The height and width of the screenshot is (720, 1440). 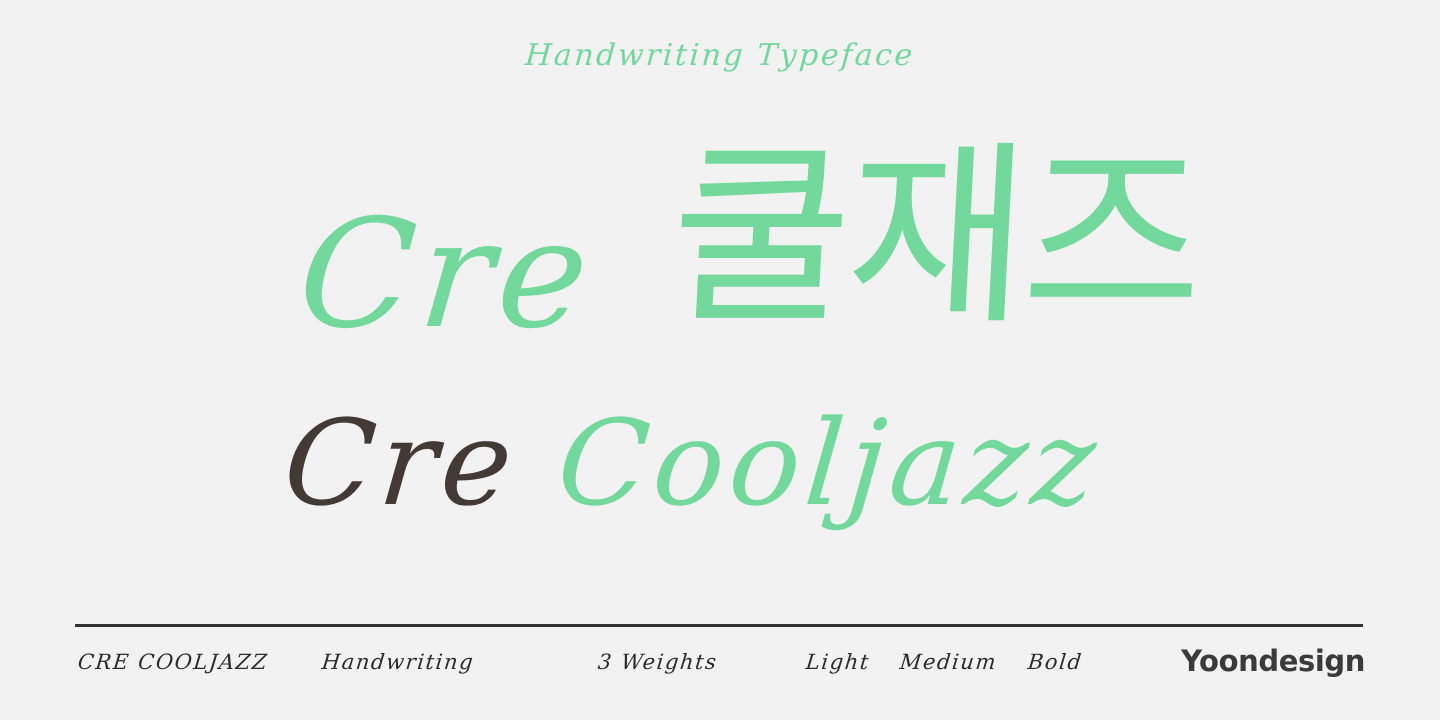 I want to click on footer-divider, so click(x=719, y=625).